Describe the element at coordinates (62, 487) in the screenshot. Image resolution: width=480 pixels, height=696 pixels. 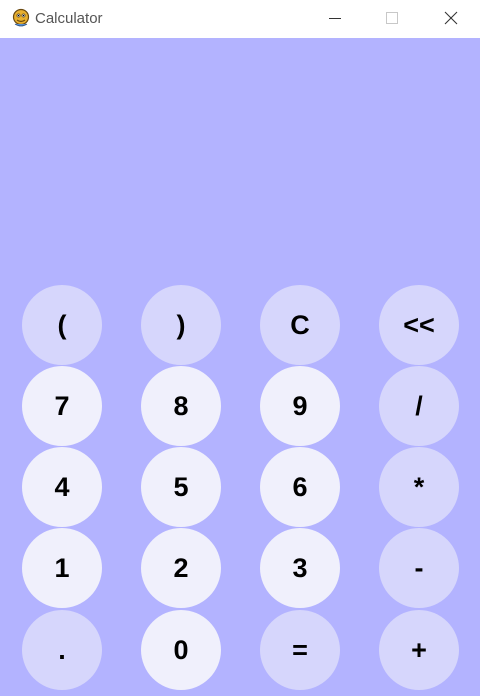
I see `digit-4-button: 4` at that location.